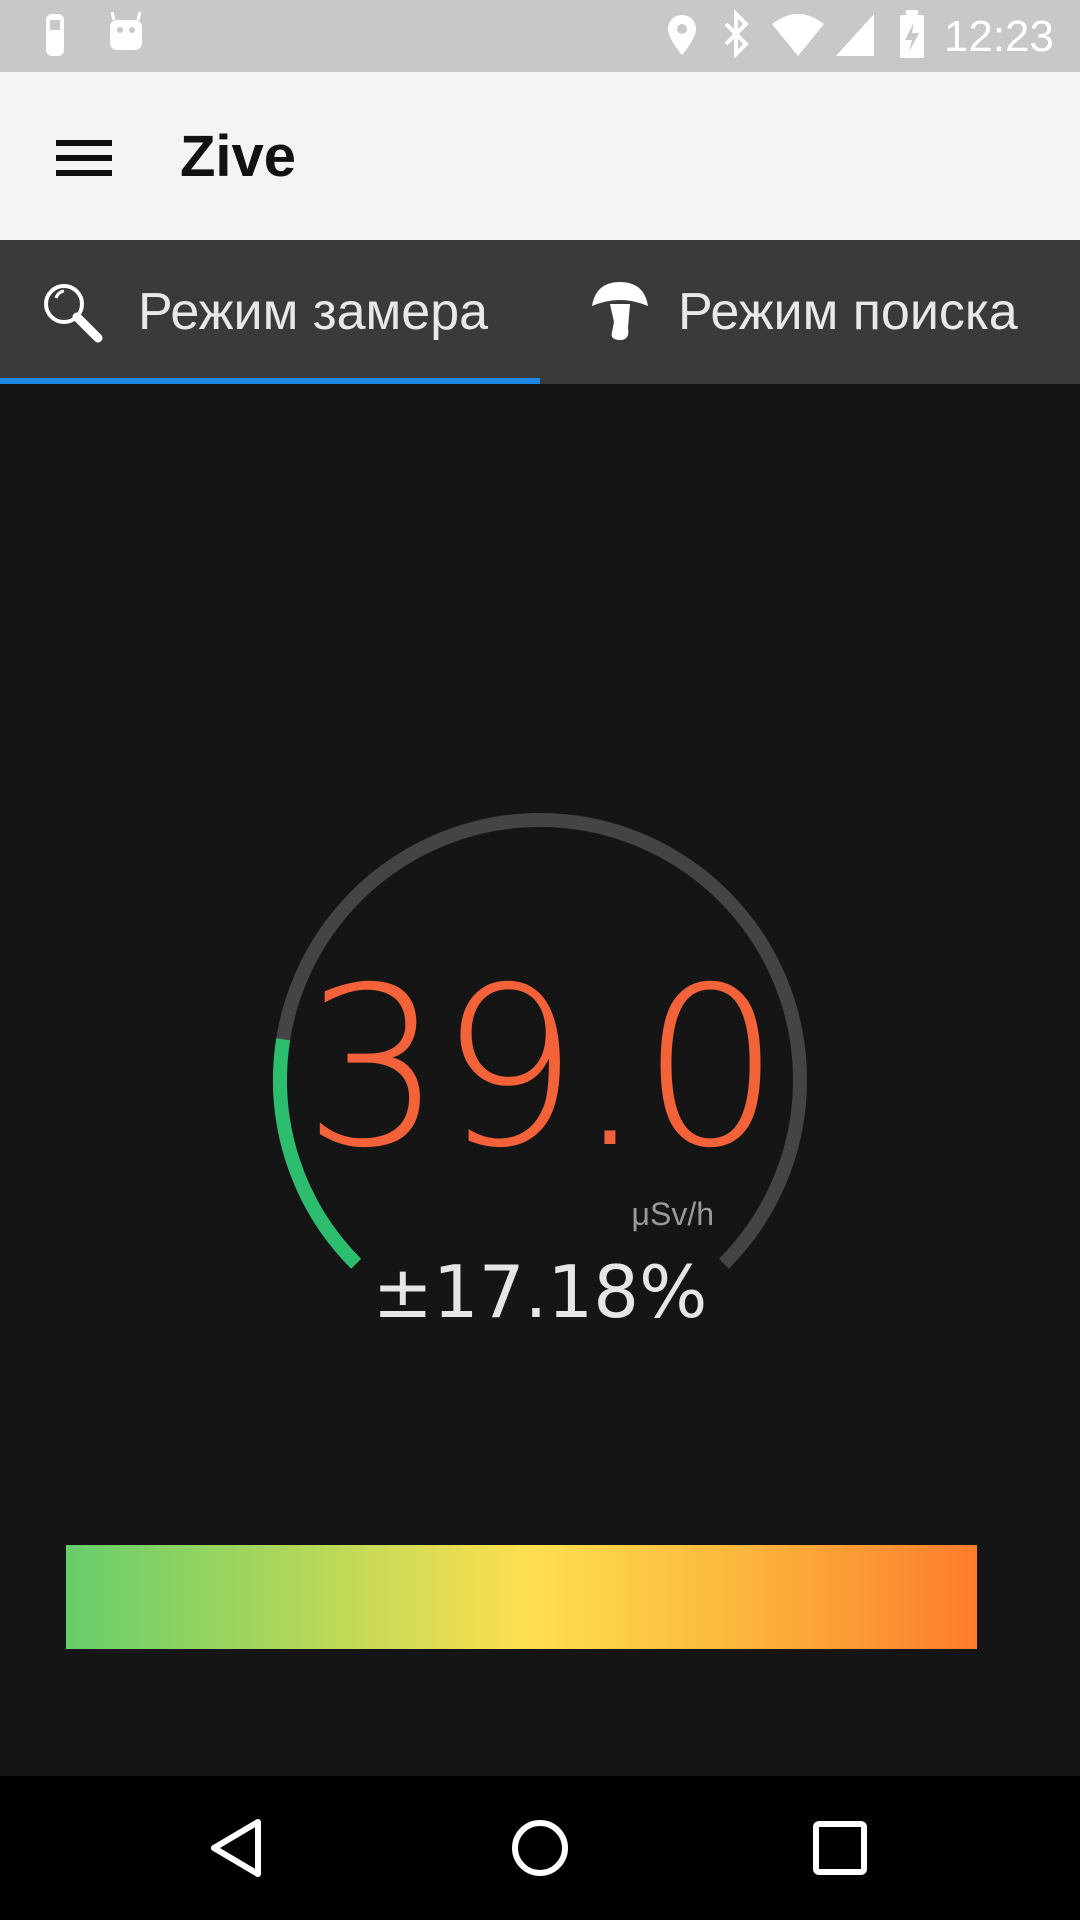 The height and width of the screenshot is (1920, 1080). I want to click on dose-rate-value: 39.0, so click(542, 1068).